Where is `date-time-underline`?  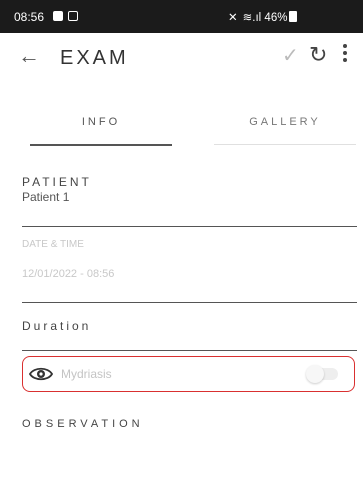
date-time-underline is located at coordinates (189, 302).